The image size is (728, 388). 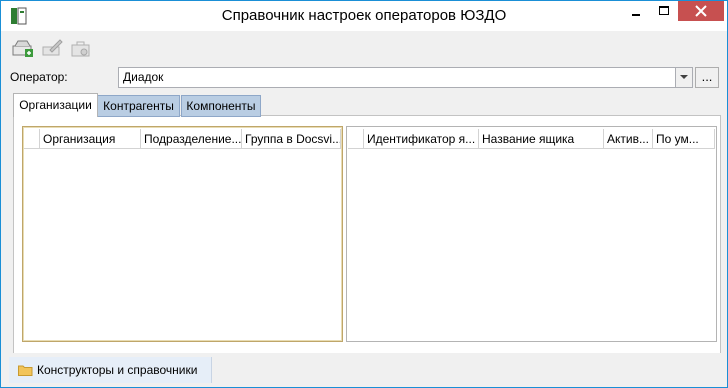 What do you see at coordinates (55, 105) in the screenshot?
I see `tab-organizations: Организации` at bounding box center [55, 105].